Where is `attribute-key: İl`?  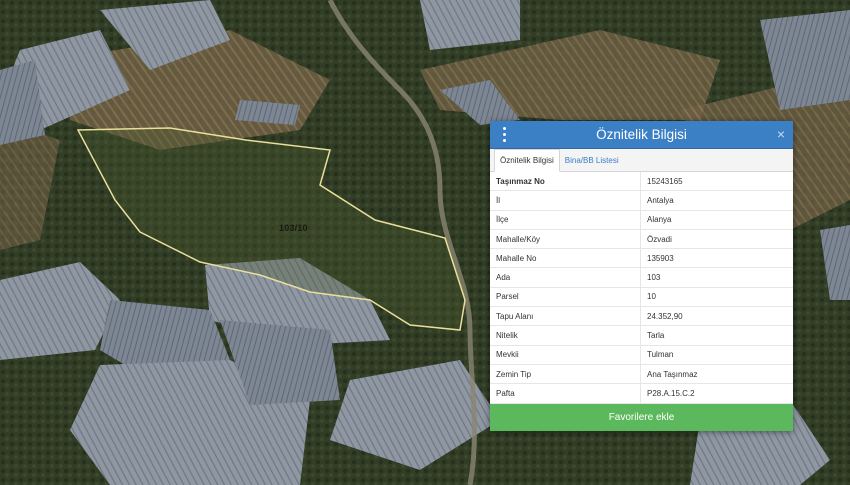 attribute-key: İl is located at coordinates (565, 200).